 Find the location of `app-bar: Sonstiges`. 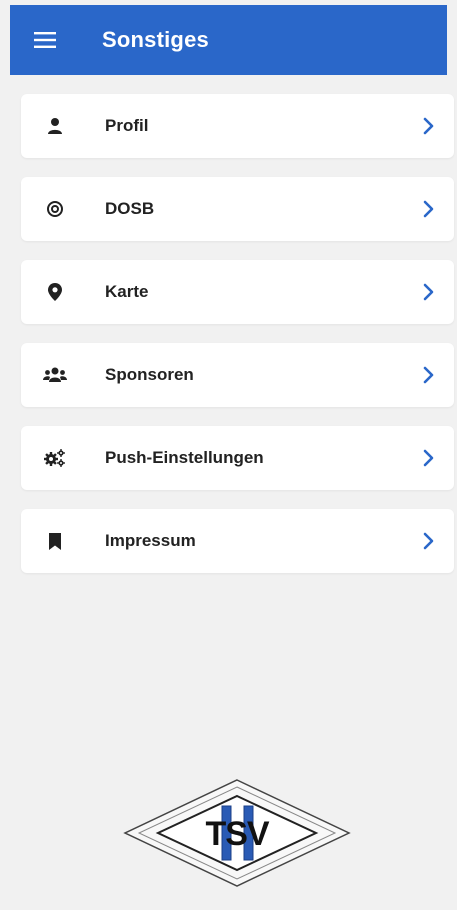

app-bar: Sonstiges is located at coordinates (228, 40).